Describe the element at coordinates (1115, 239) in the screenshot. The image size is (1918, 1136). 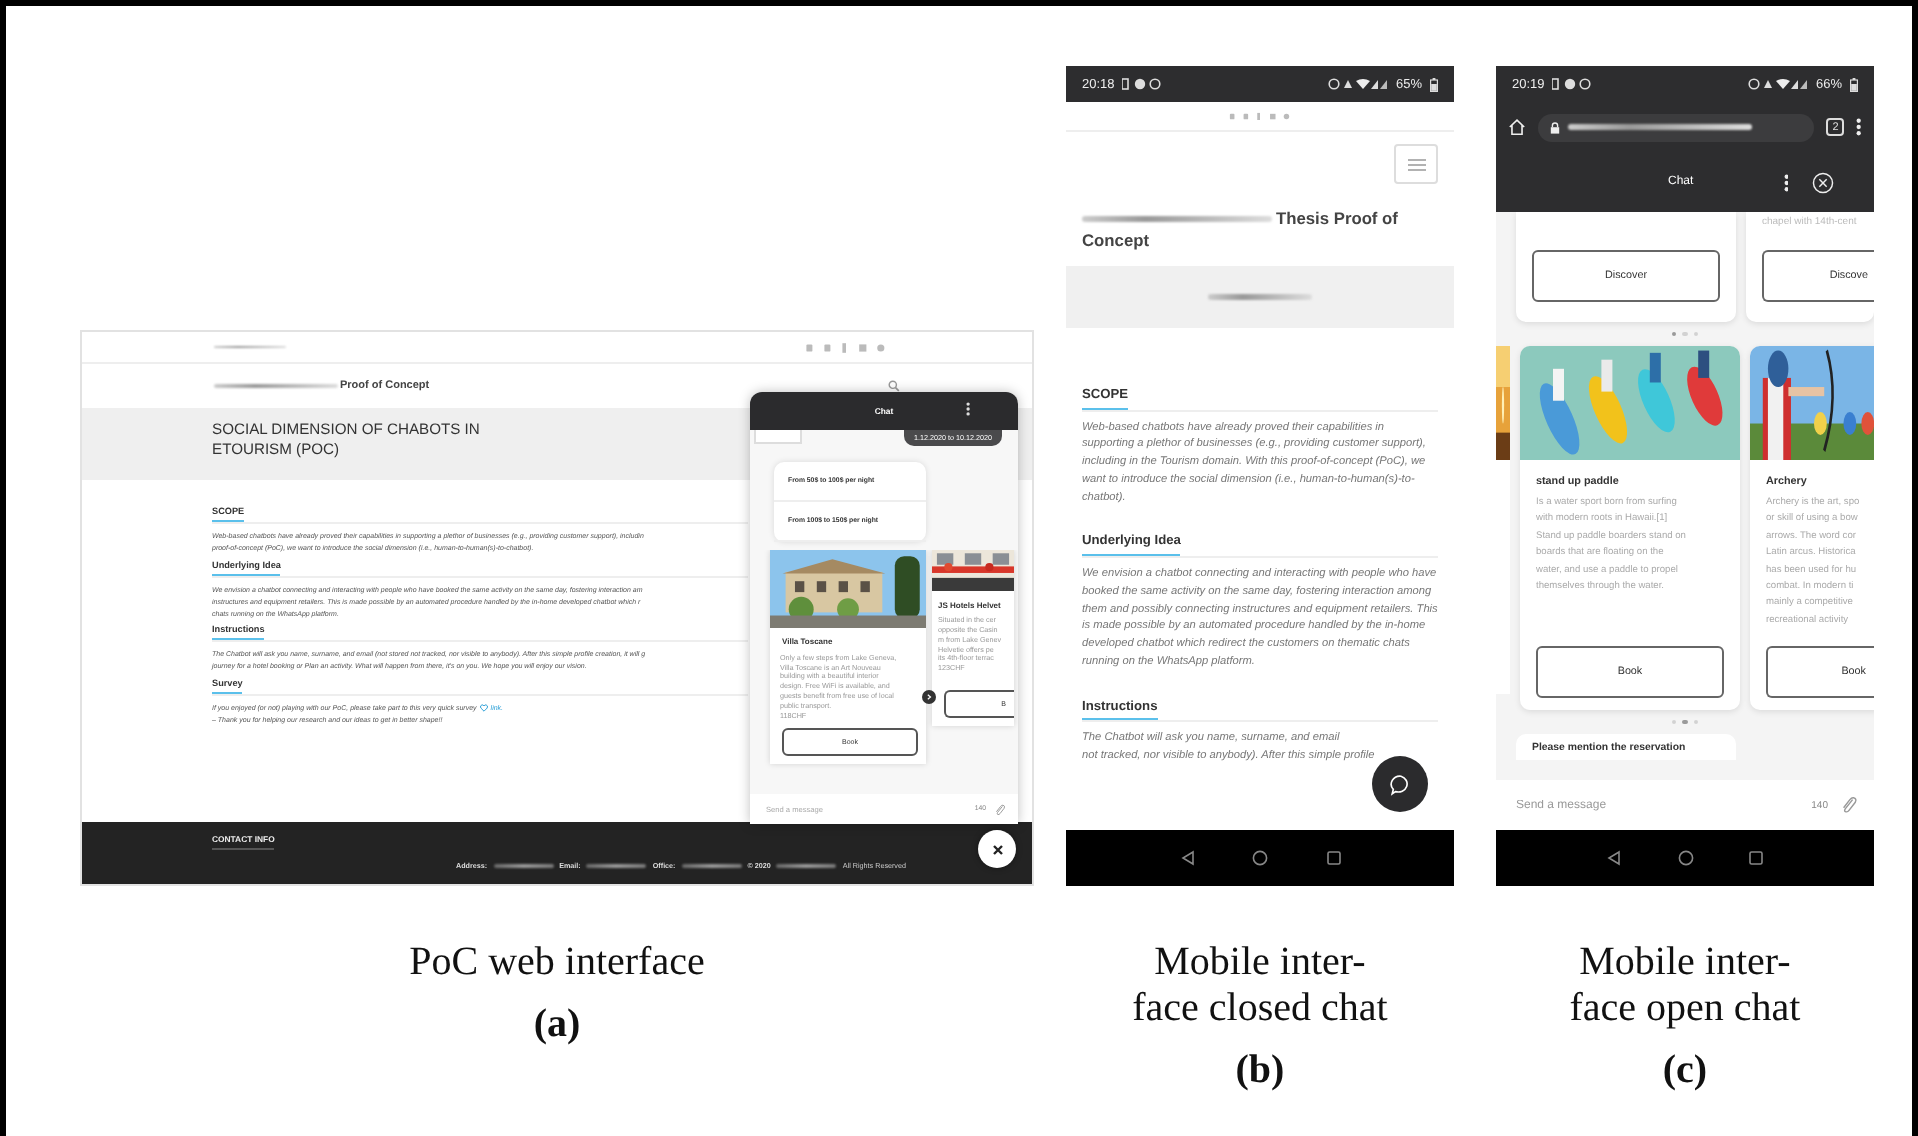
I see `site-title: Concept` at that location.